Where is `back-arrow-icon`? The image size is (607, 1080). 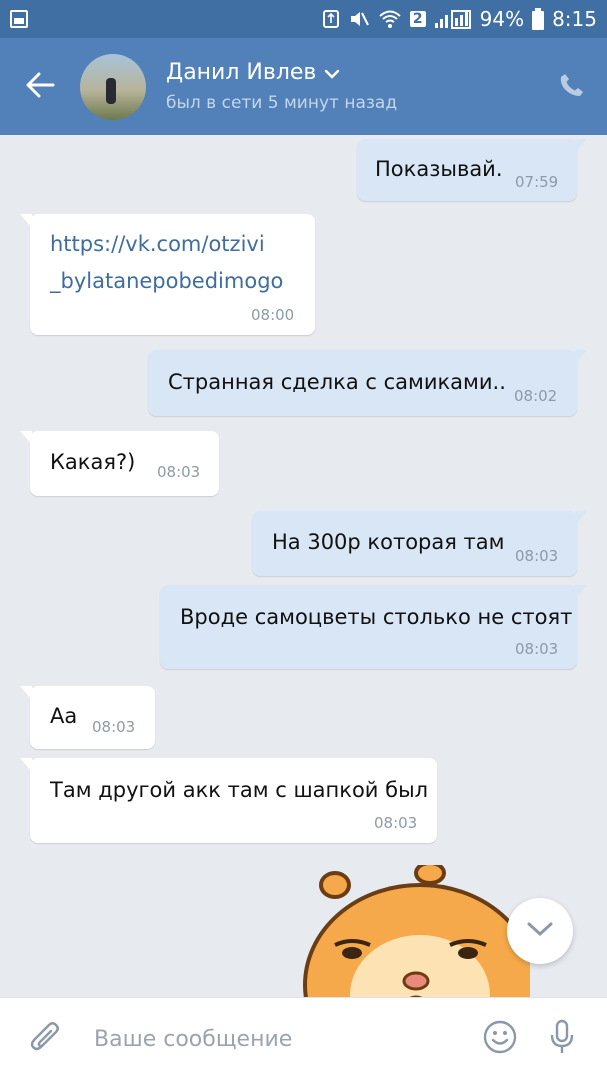
back-arrow-icon is located at coordinates (40, 87).